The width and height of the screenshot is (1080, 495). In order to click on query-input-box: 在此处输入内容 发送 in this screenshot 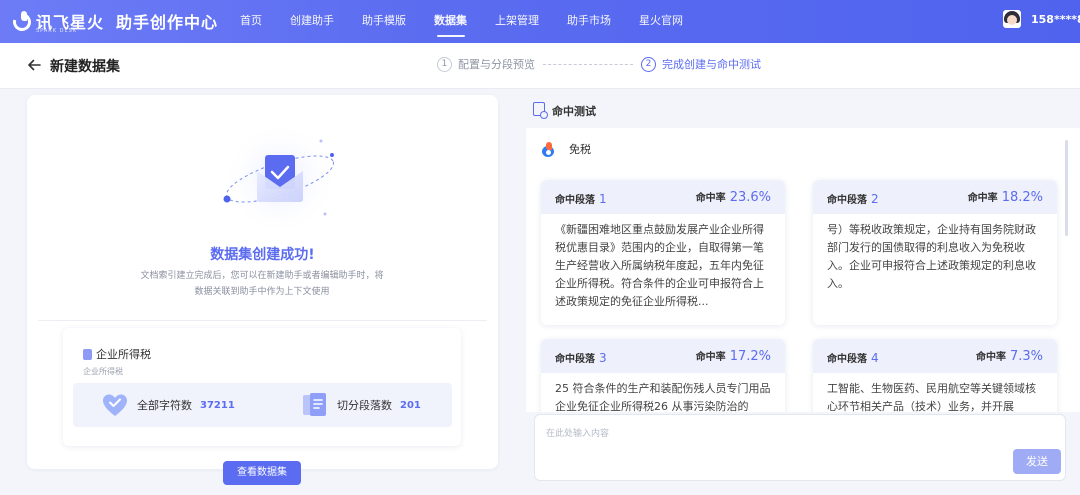, I will do `click(800, 447)`.